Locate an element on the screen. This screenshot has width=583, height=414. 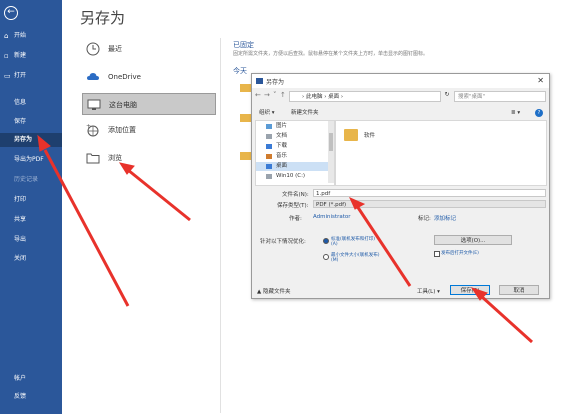
pictures-icon is located at coordinates (269, 126).